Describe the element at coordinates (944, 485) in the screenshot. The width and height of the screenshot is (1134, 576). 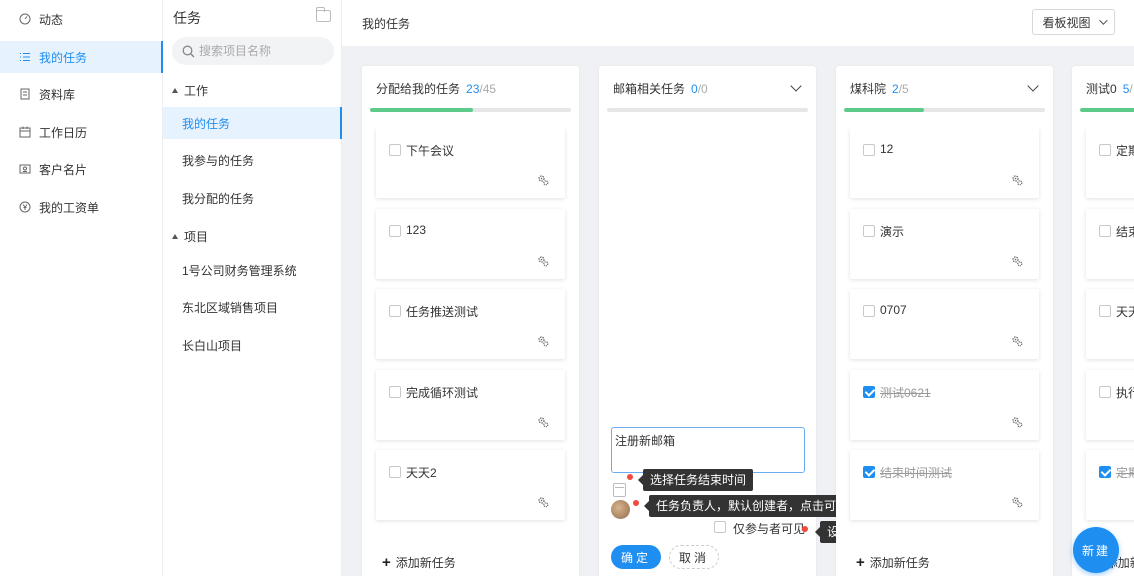
I see `task-card: 结束时间测试` at that location.